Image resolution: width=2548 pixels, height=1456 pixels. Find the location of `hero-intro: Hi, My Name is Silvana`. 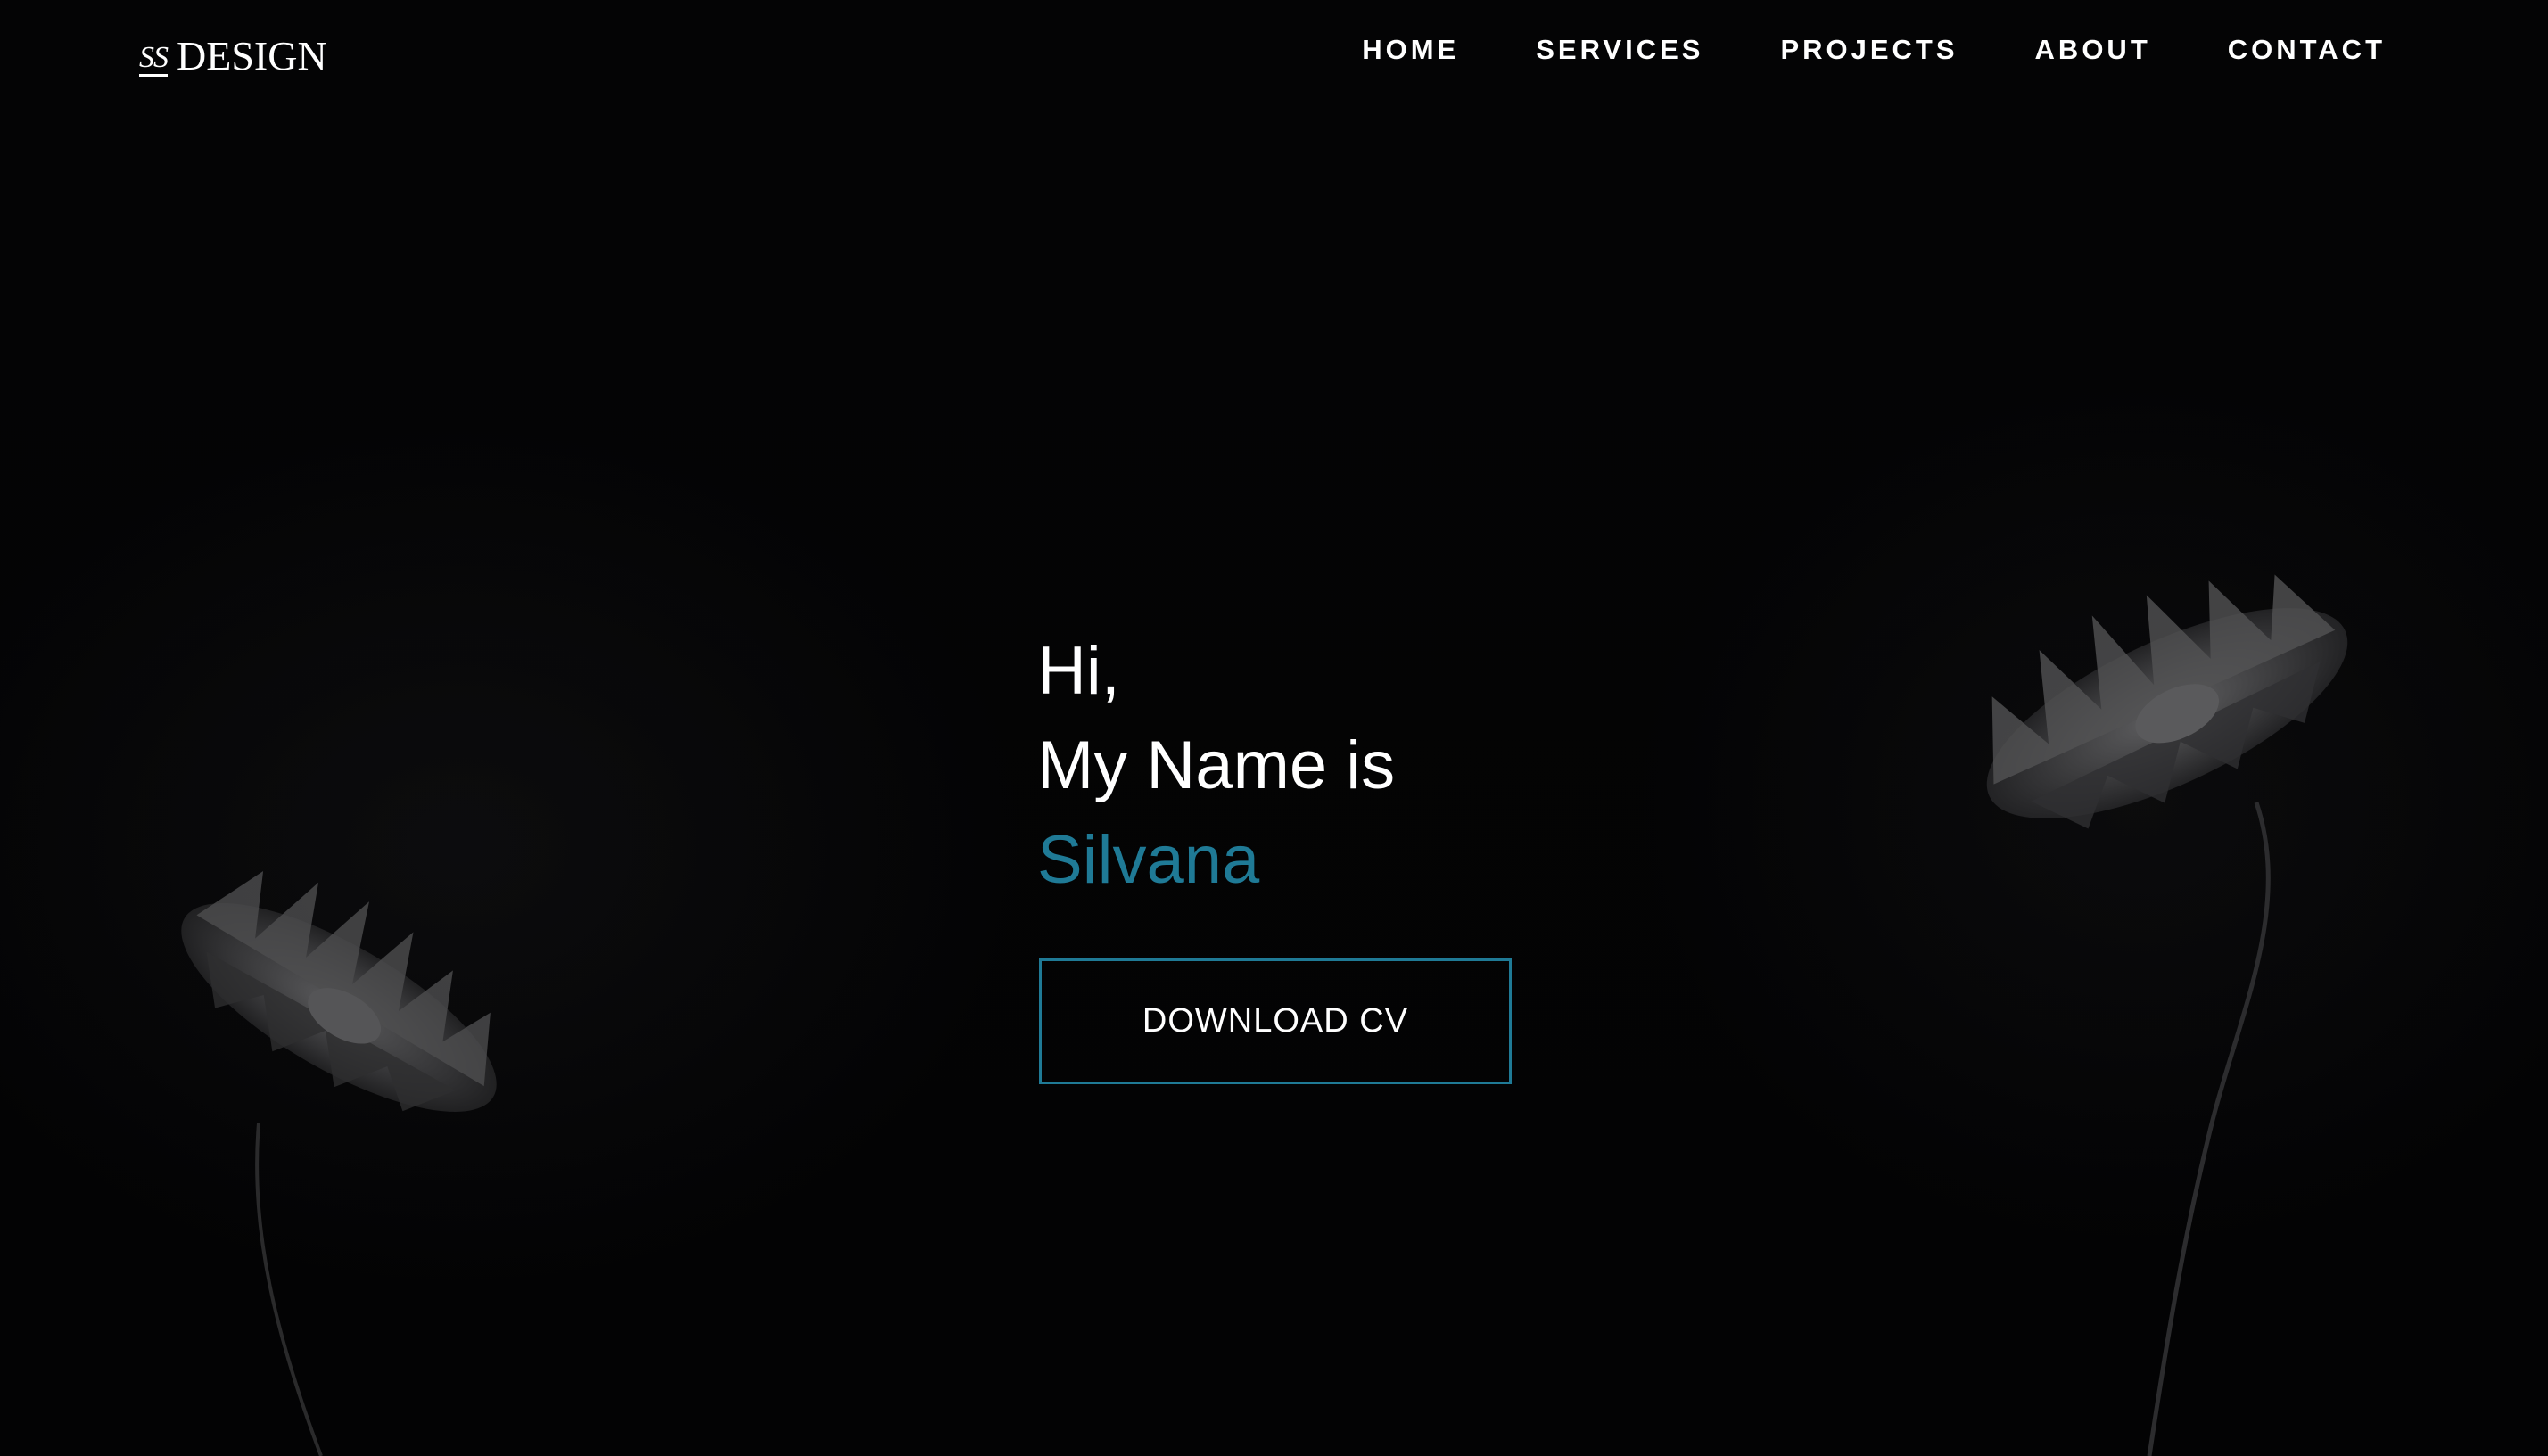

hero-intro: Hi, My Name is Silvana is located at coordinates (1216, 766).